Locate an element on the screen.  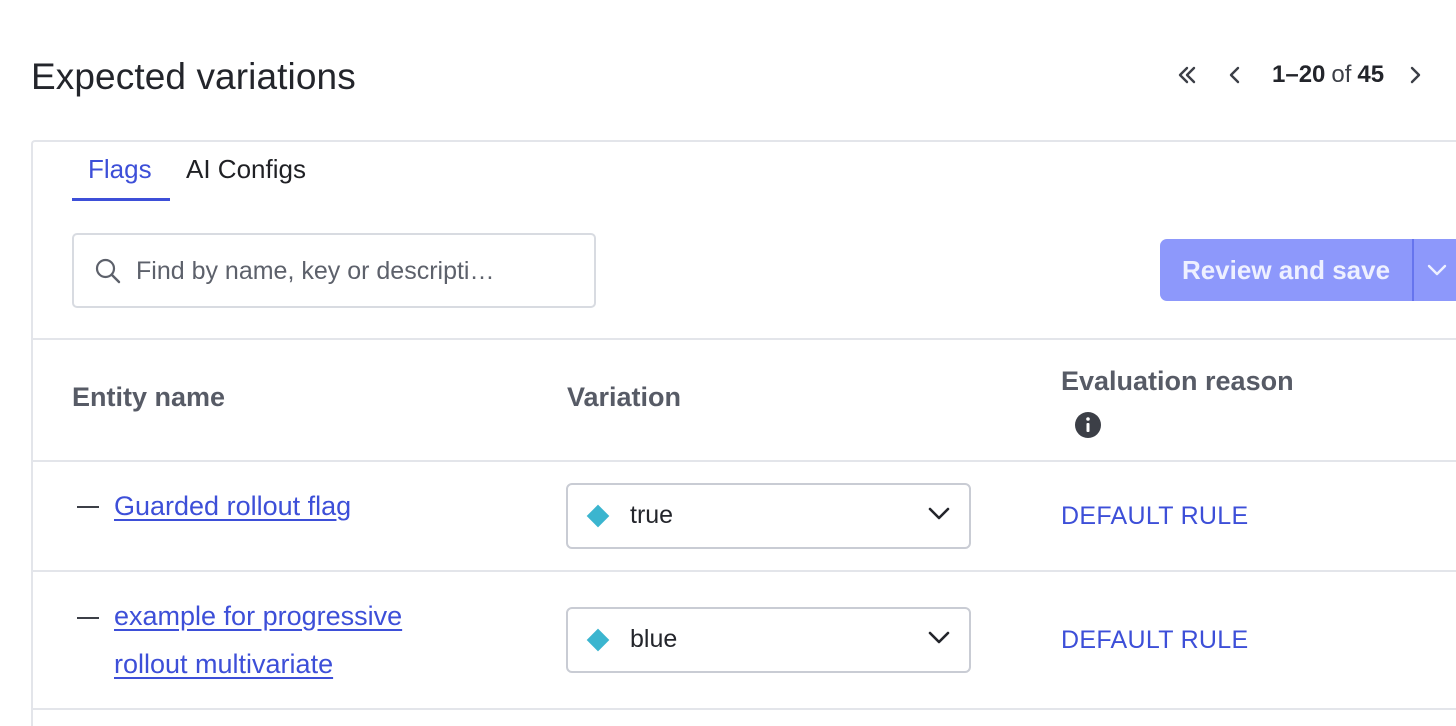
previous-page-button is located at coordinates (1235, 75).